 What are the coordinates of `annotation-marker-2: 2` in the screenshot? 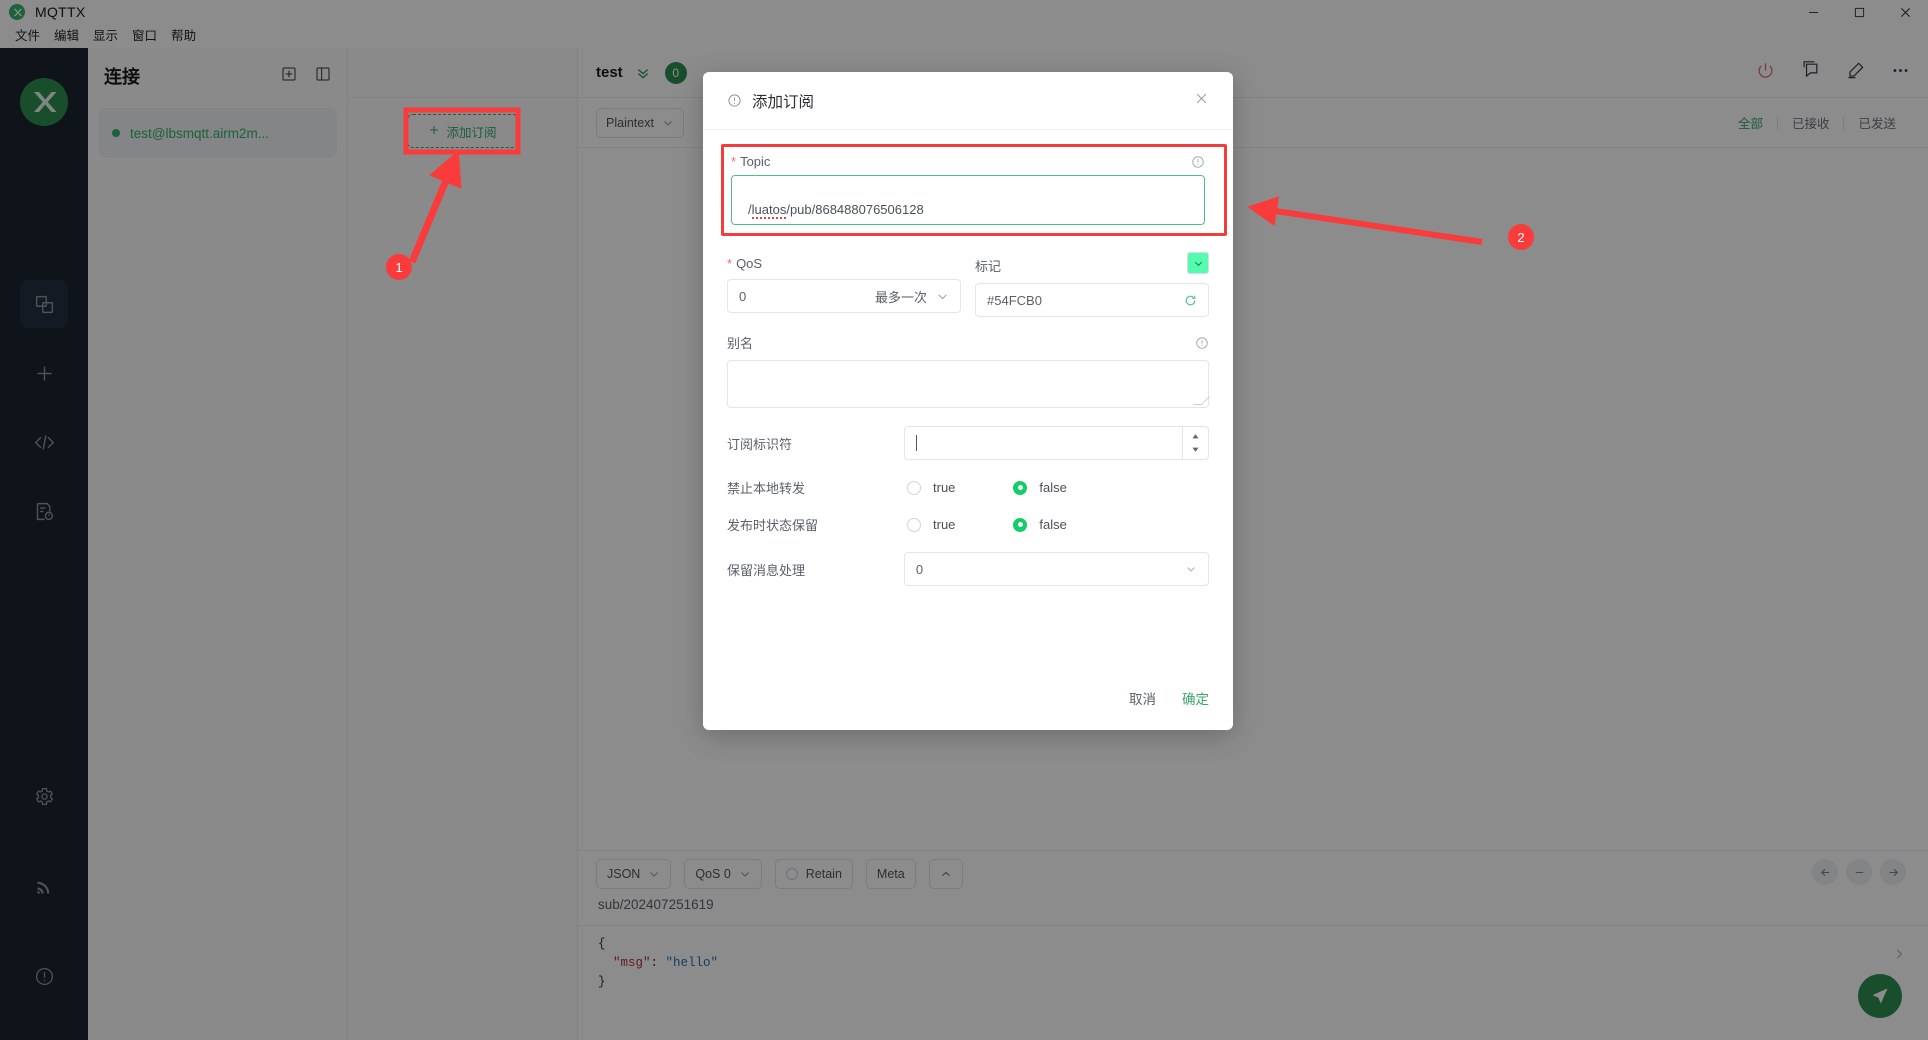 It's located at (1521, 237).